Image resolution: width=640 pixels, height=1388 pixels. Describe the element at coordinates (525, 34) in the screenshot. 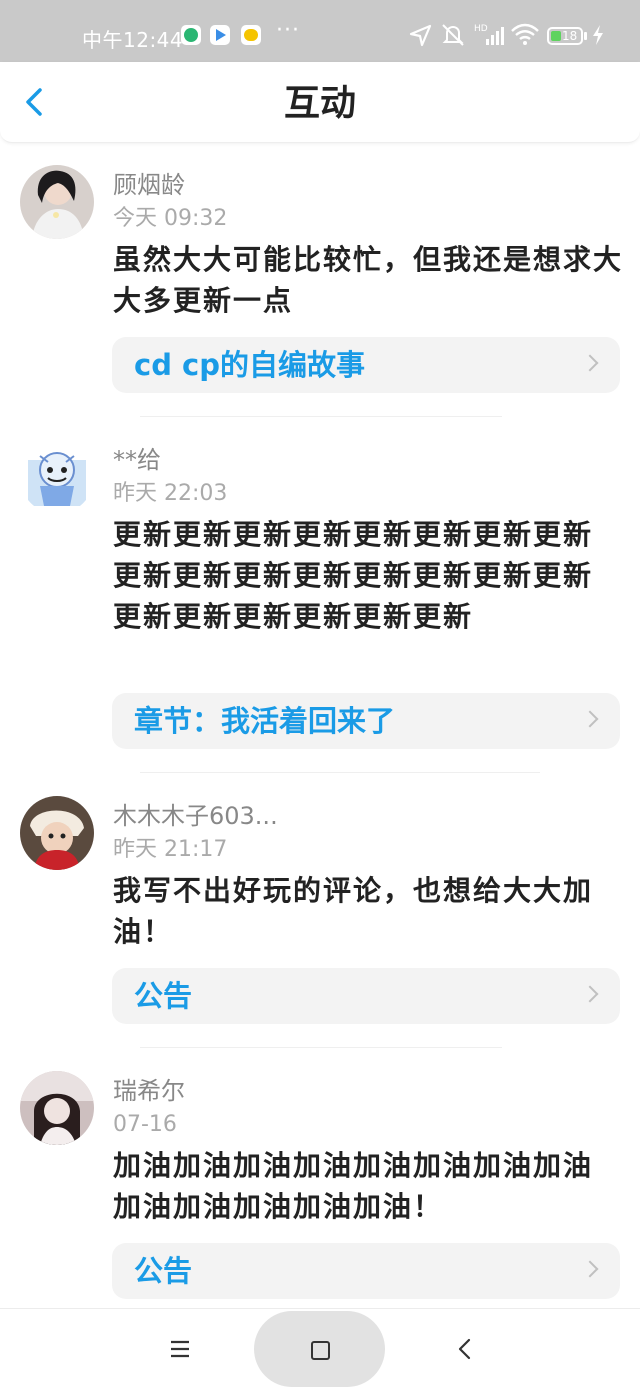

I see `wifi-icon` at that location.